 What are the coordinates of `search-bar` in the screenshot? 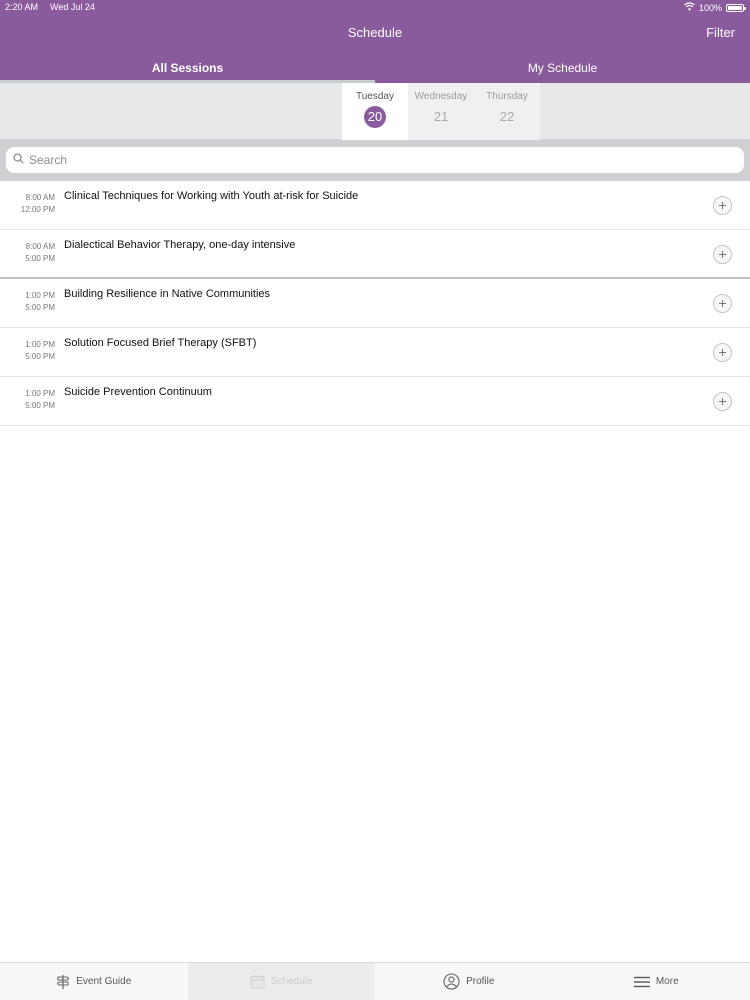 It's located at (375, 160).